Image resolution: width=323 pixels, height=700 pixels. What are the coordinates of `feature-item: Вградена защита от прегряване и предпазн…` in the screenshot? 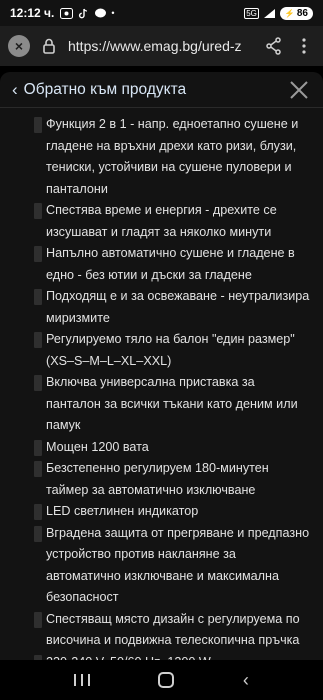 It's located at (161, 566).